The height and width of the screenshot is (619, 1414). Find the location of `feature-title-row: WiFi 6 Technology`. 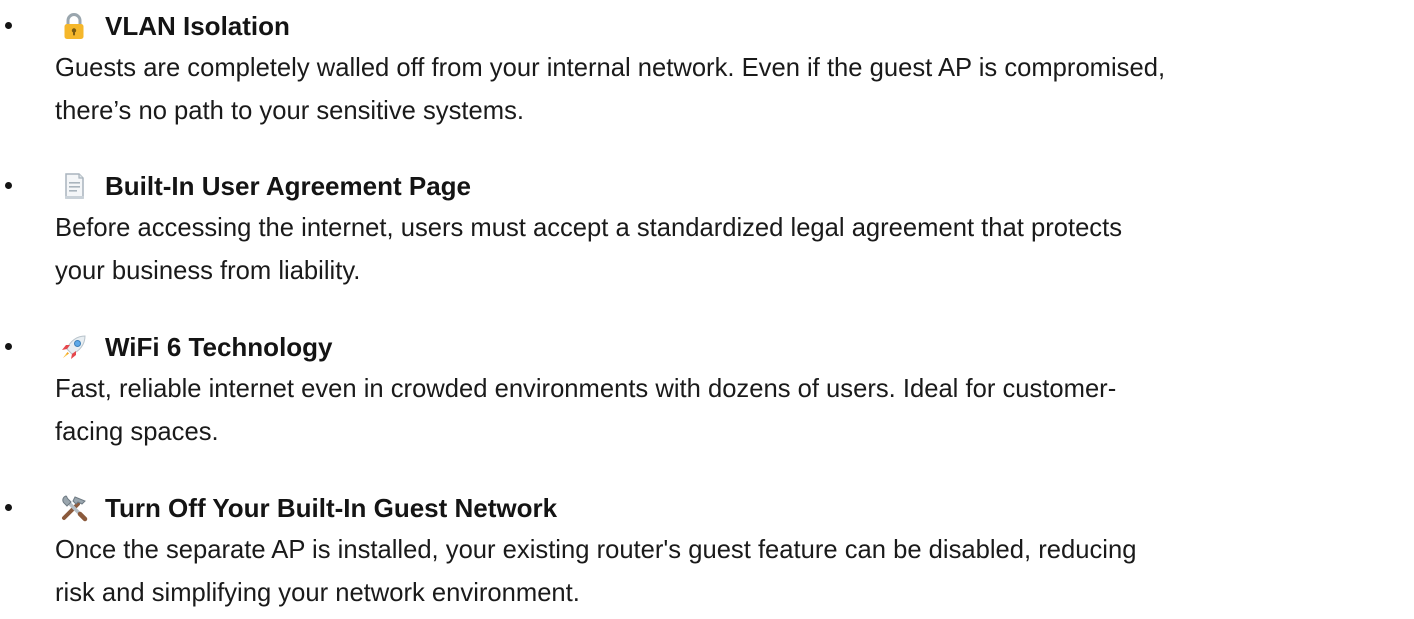

feature-title-row: WiFi 6 Technology is located at coordinates (195, 347).